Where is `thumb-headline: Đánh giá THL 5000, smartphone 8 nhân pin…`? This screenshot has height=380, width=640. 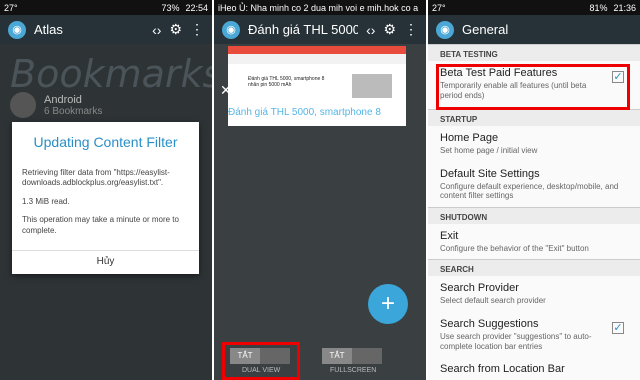
thumb-headline: Đánh giá THL 5000, smartphone 8 nhân pin… is located at coordinates (286, 82).